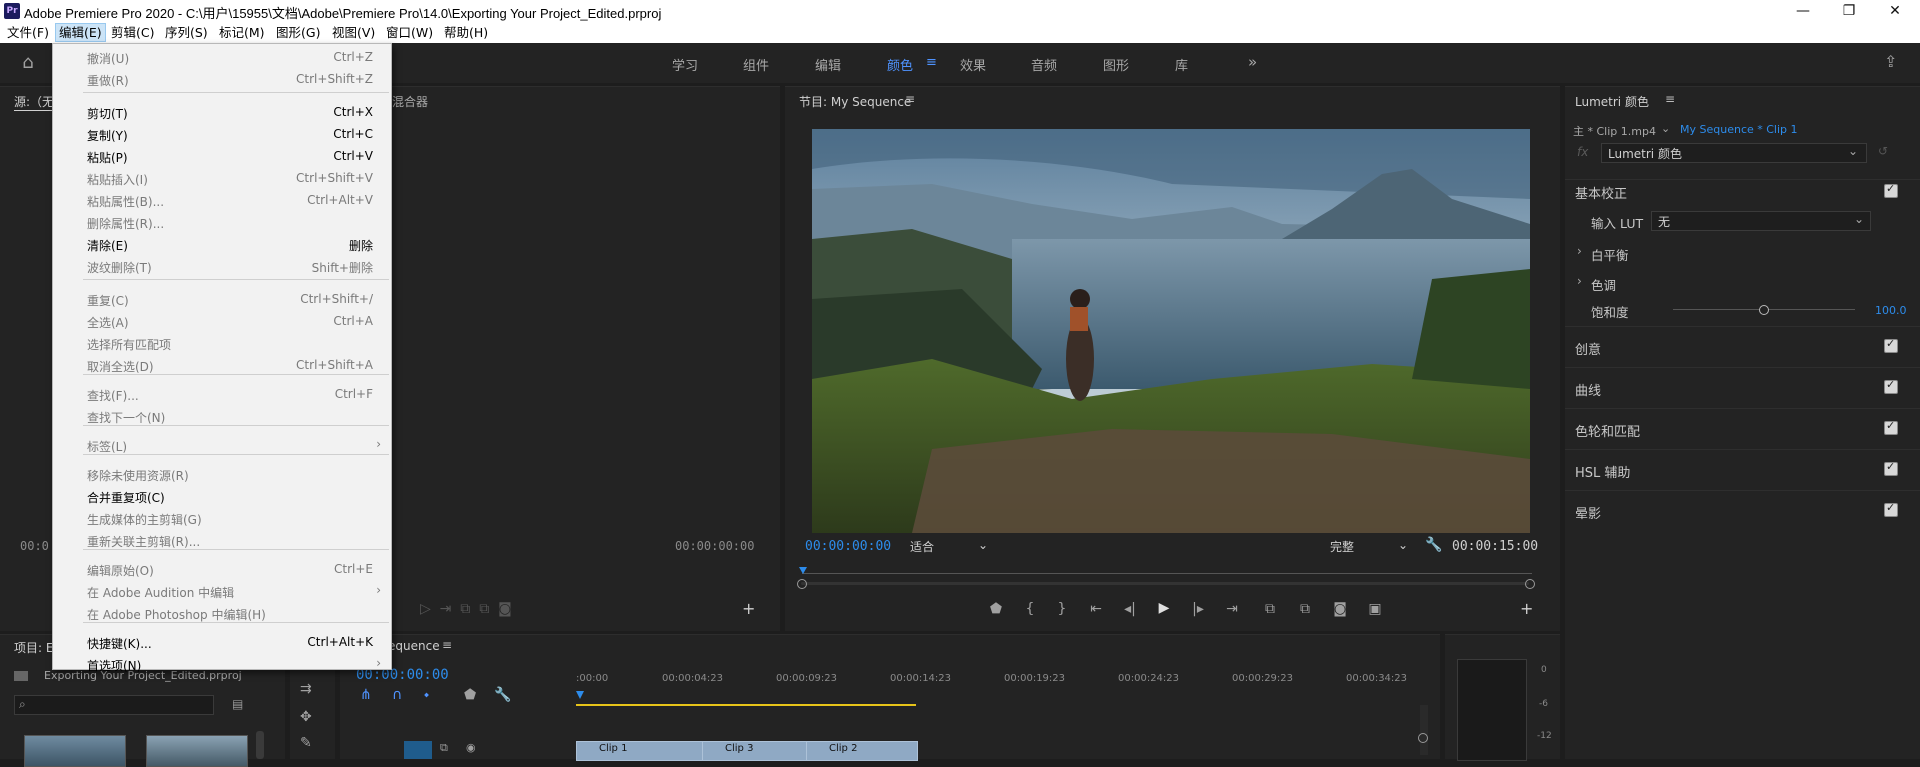 The width and height of the screenshot is (1920, 767). What do you see at coordinates (1891, 345) in the screenshot?
I see `creative-checkbox` at bounding box center [1891, 345].